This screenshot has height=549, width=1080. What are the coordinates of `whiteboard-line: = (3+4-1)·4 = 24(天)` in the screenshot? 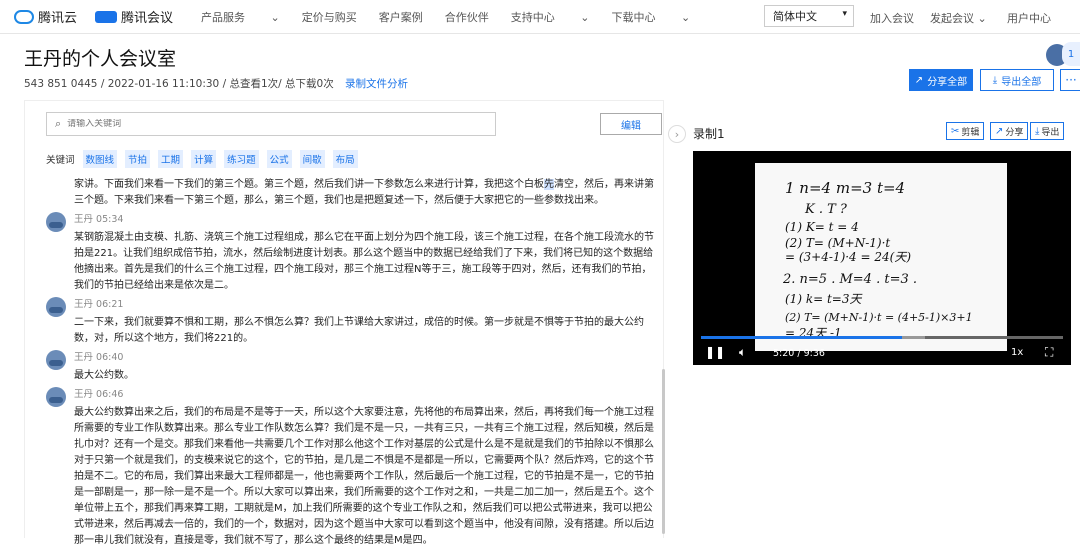 It's located at (848, 257).